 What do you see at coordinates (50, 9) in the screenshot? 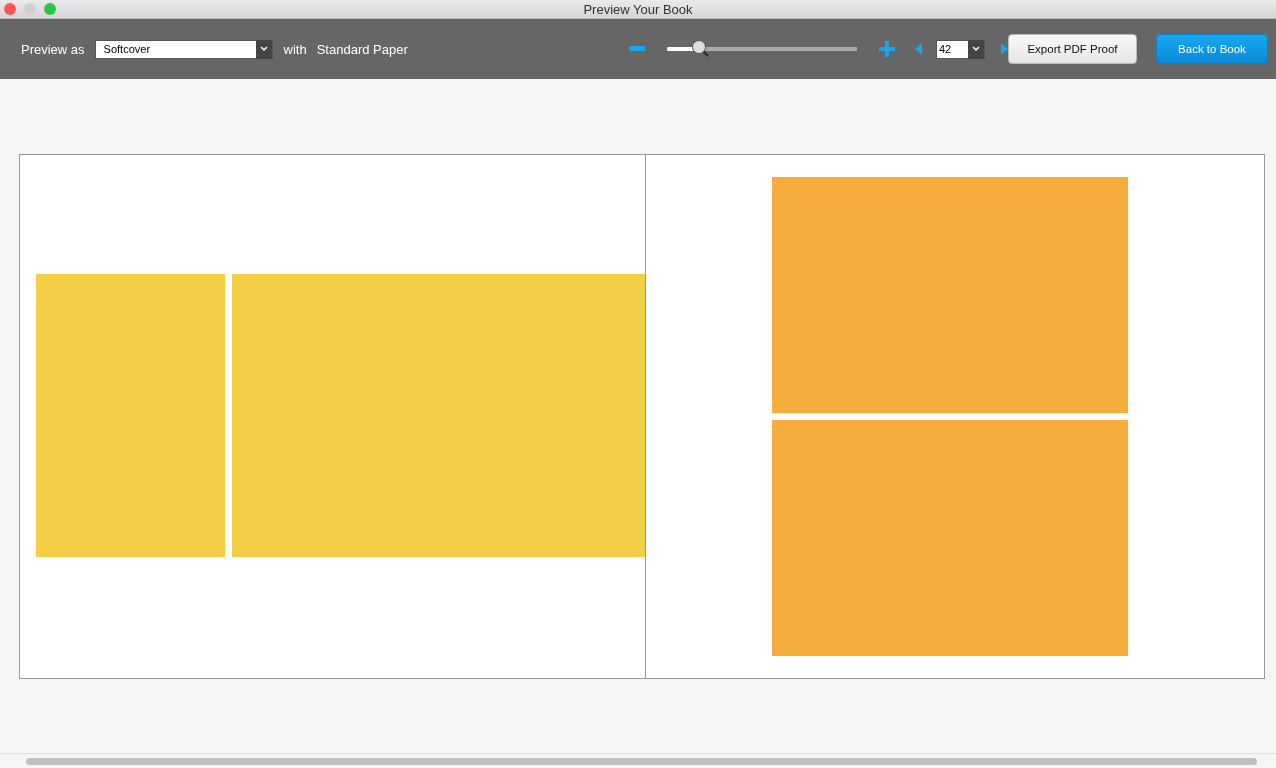
I see `zoom-button` at bounding box center [50, 9].